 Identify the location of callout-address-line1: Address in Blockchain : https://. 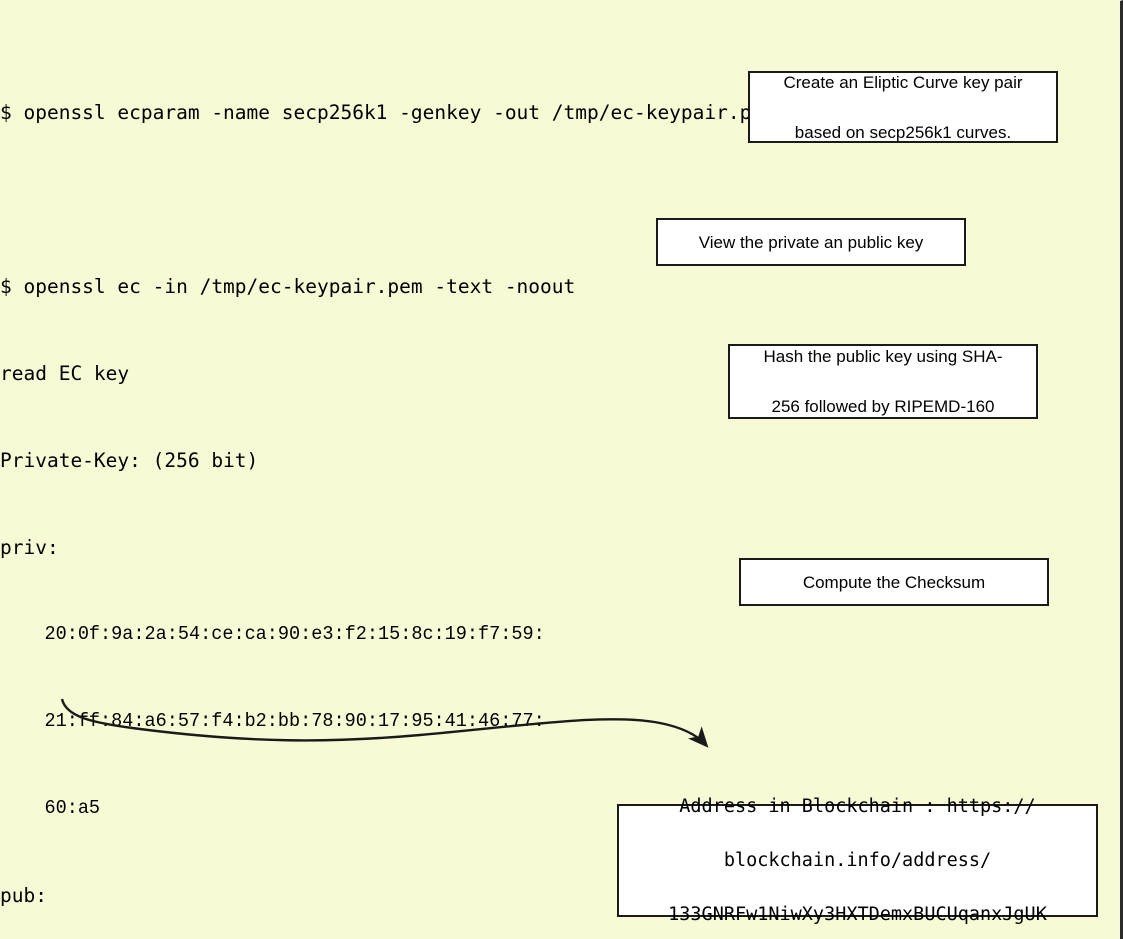
(857, 806).